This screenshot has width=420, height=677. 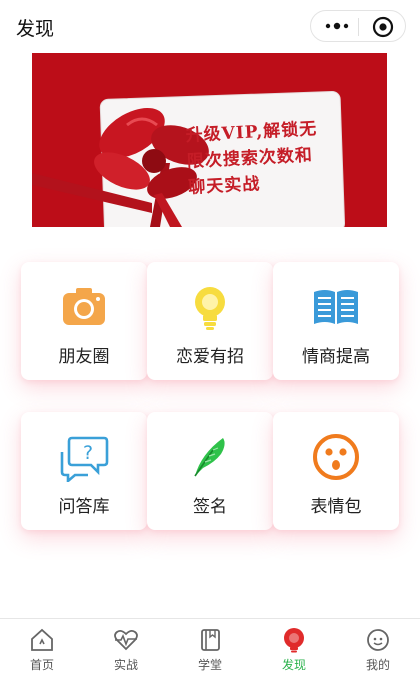 What do you see at coordinates (125, 665) in the screenshot?
I see `tab-label: 实战` at bounding box center [125, 665].